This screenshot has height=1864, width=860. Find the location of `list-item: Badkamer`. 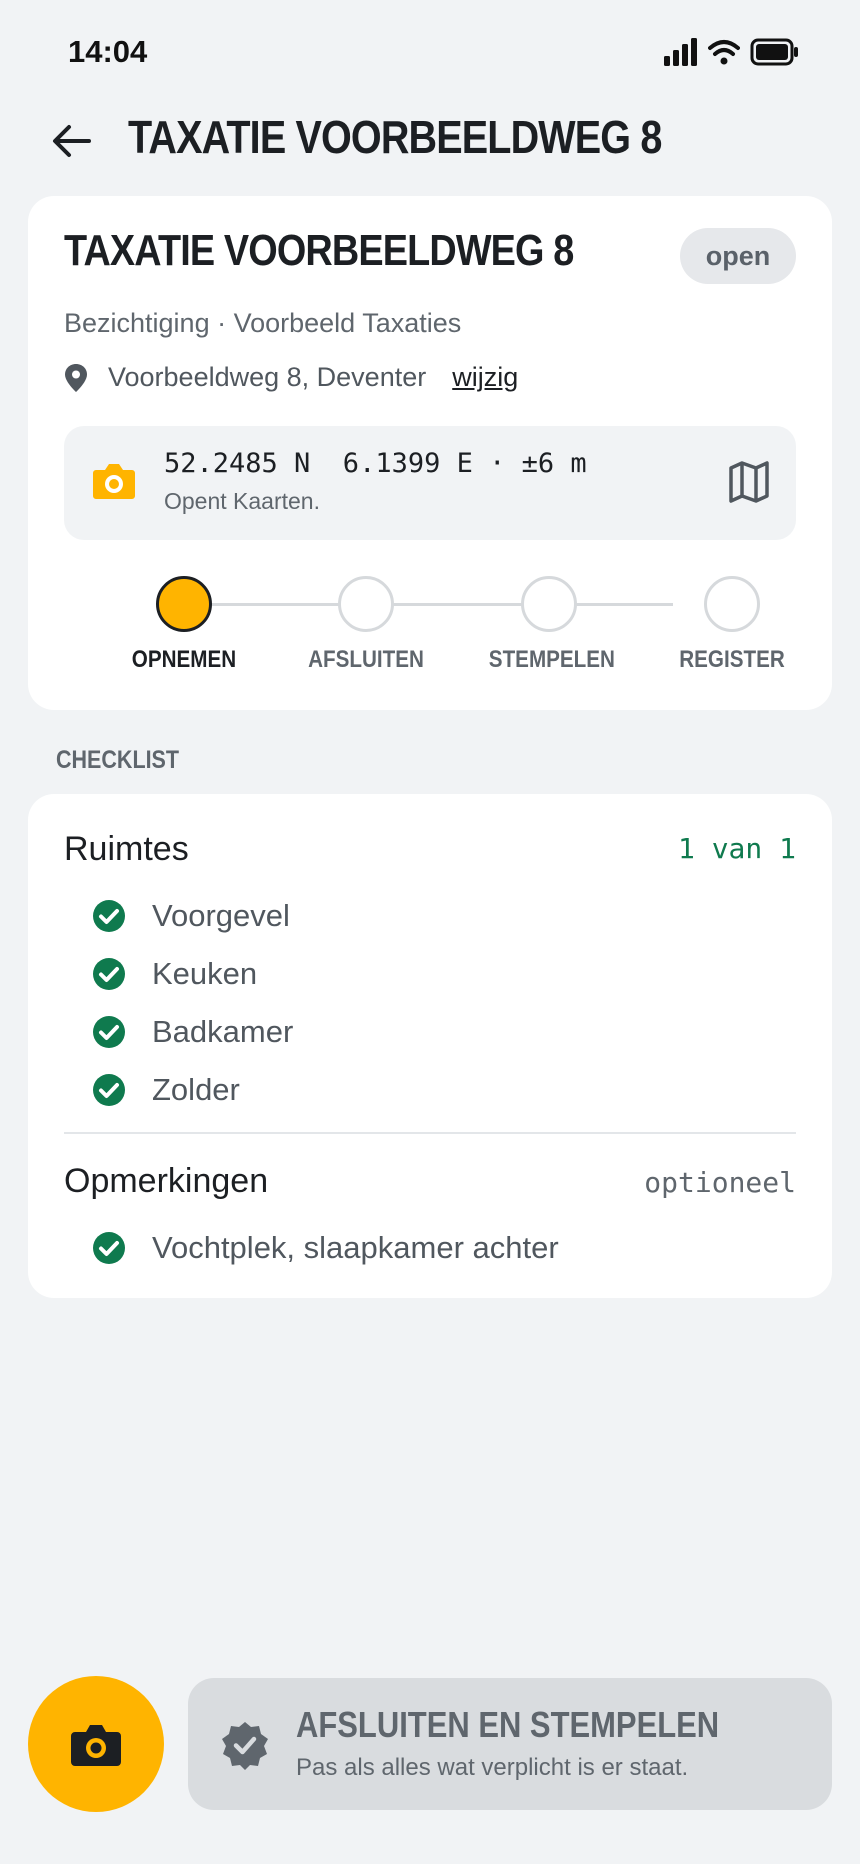

list-item: Badkamer is located at coordinates (192, 1032).